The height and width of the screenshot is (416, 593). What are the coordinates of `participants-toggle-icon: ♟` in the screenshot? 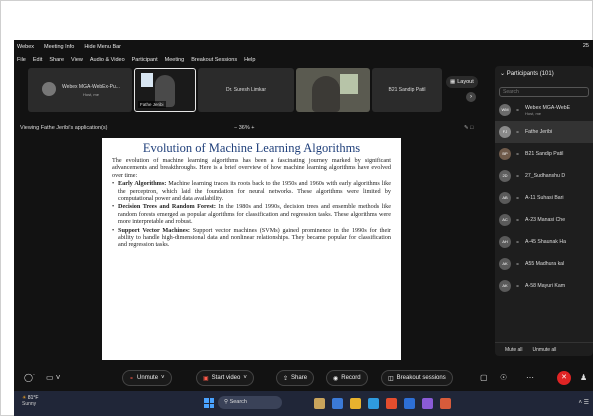 It's located at (583, 378).